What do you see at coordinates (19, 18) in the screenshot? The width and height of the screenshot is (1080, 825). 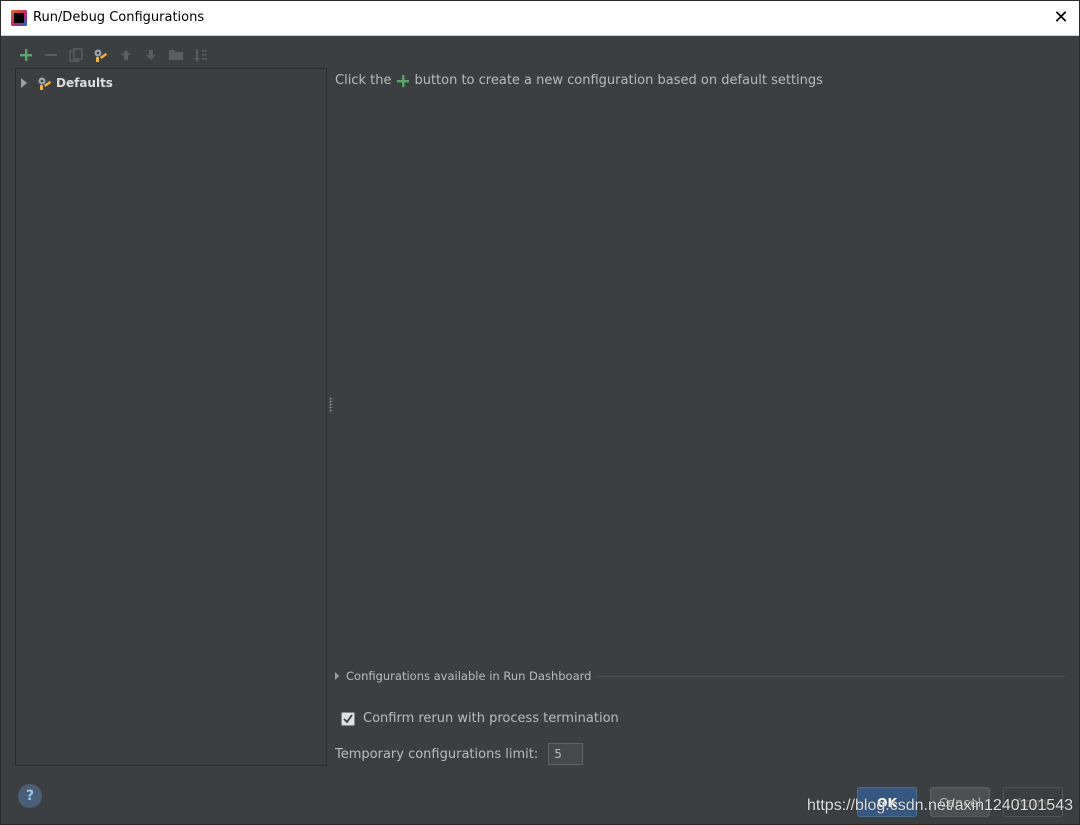 I see `intellij-app-icon` at bounding box center [19, 18].